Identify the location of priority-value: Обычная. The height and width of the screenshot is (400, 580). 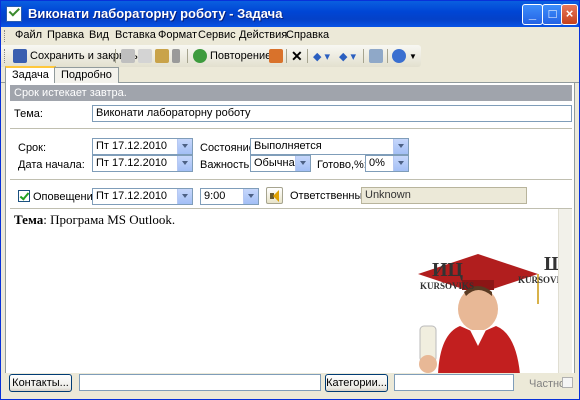
(277, 163).